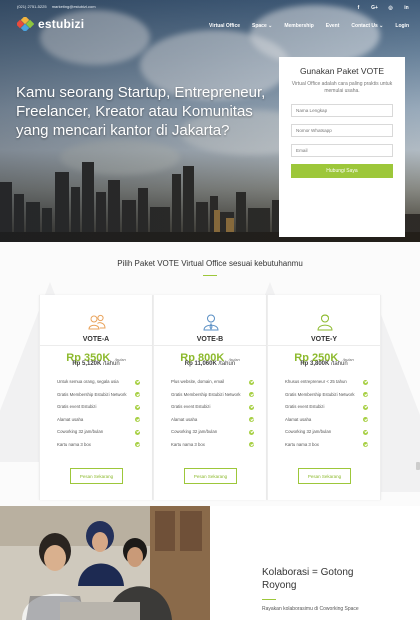 This screenshot has height=620, width=420. I want to click on logo-mark-icon, so click(25, 24).